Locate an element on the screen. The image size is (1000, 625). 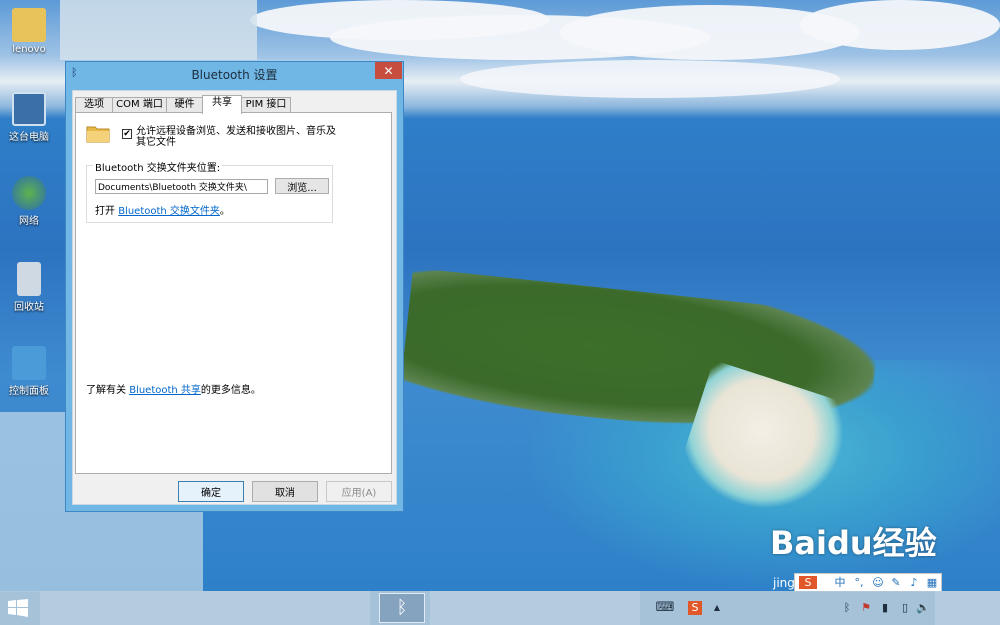
keyboard-icon: ⌨ is located at coordinates (665, 608).